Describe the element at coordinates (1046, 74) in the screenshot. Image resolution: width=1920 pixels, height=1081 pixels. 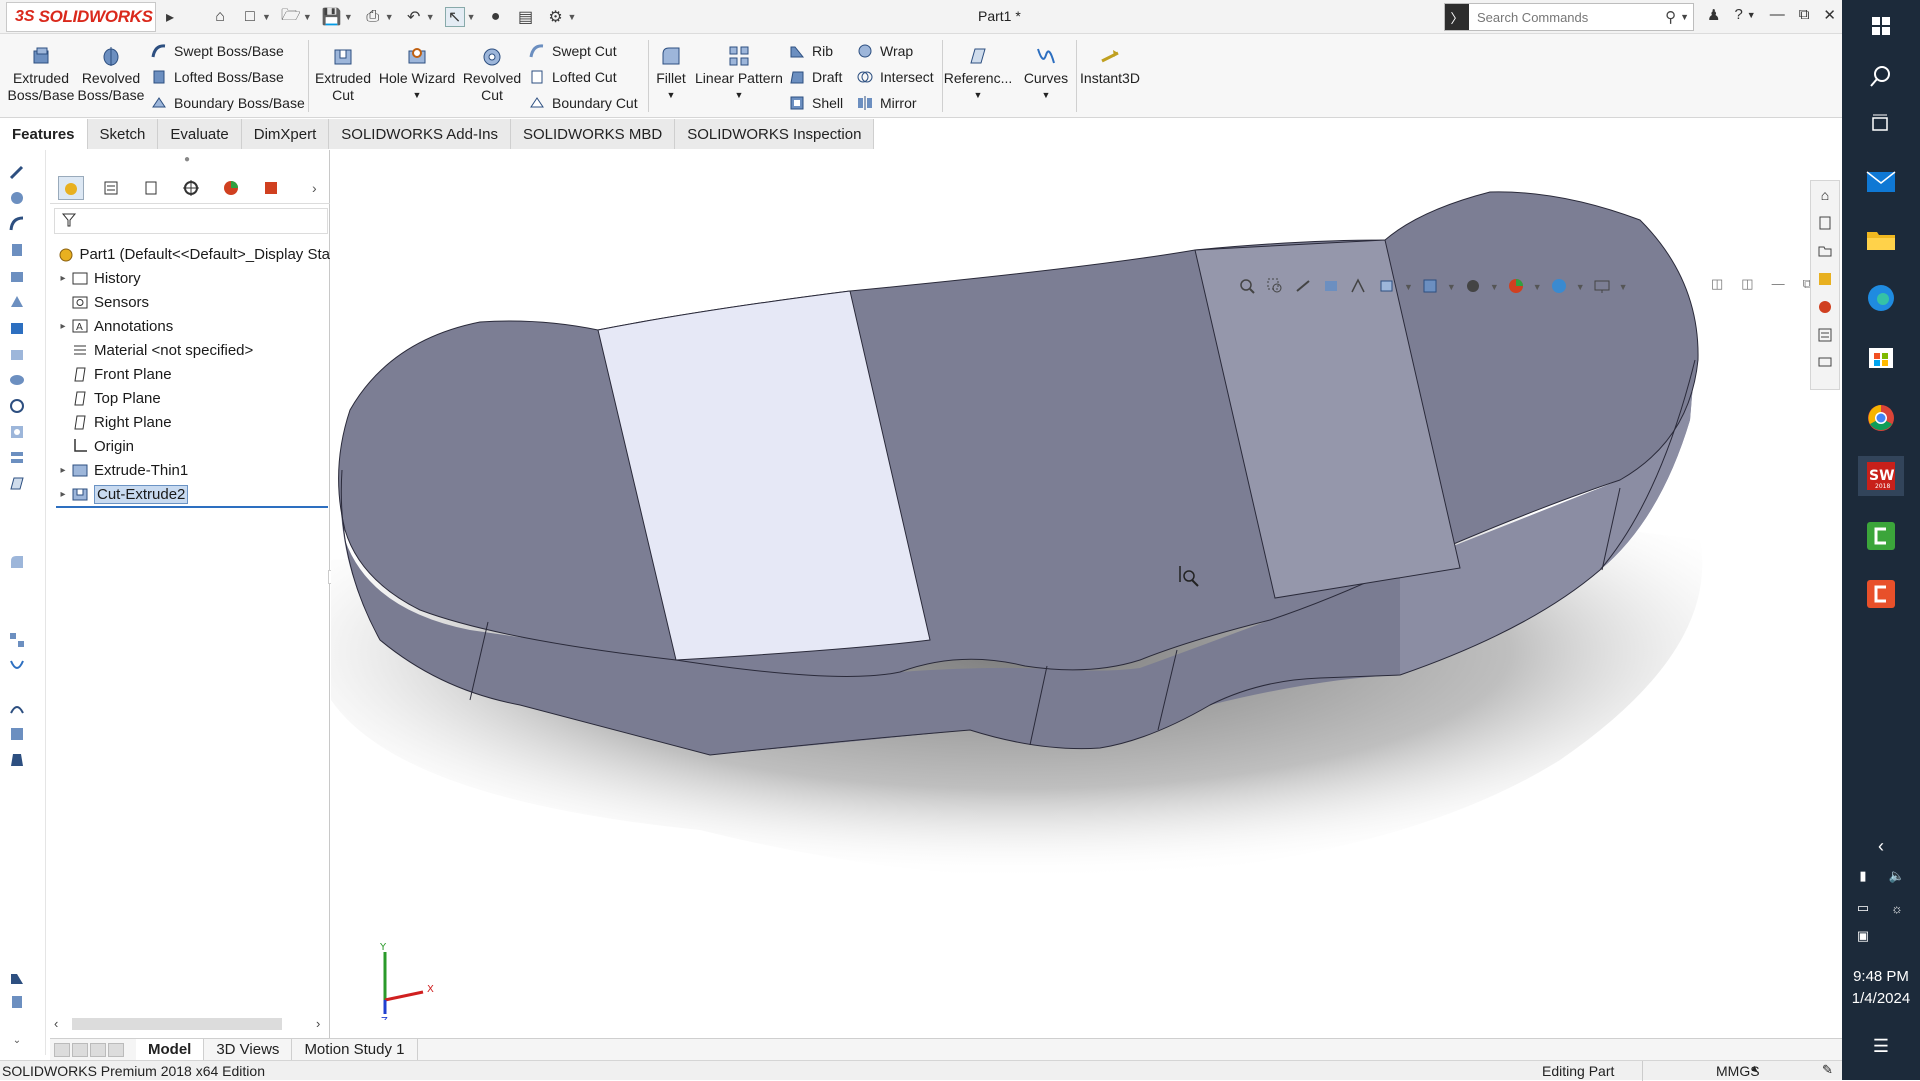
I see `curves-button: Curves ▼` at that location.